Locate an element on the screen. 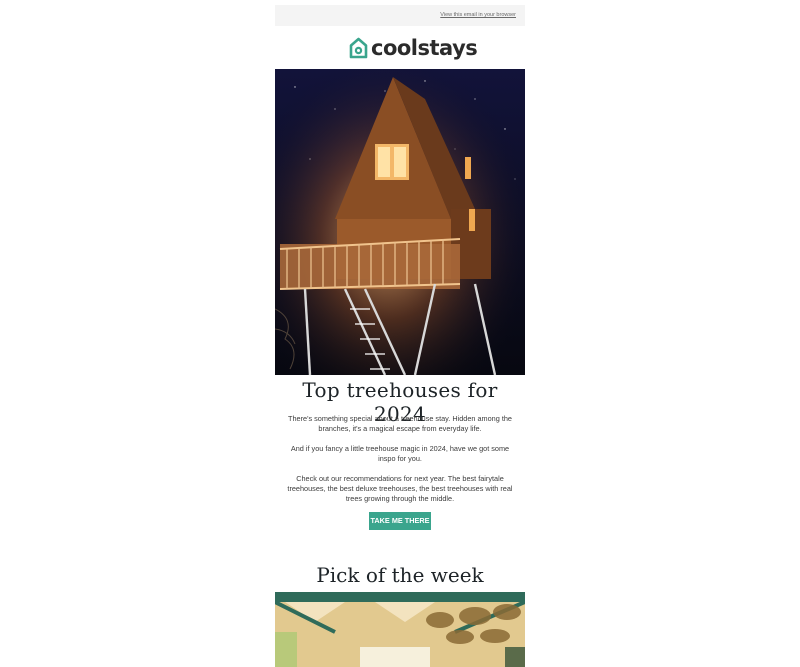 The image size is (800, 667). pick-of-week-title: Pick of the week is located at coordinates (400, 575).